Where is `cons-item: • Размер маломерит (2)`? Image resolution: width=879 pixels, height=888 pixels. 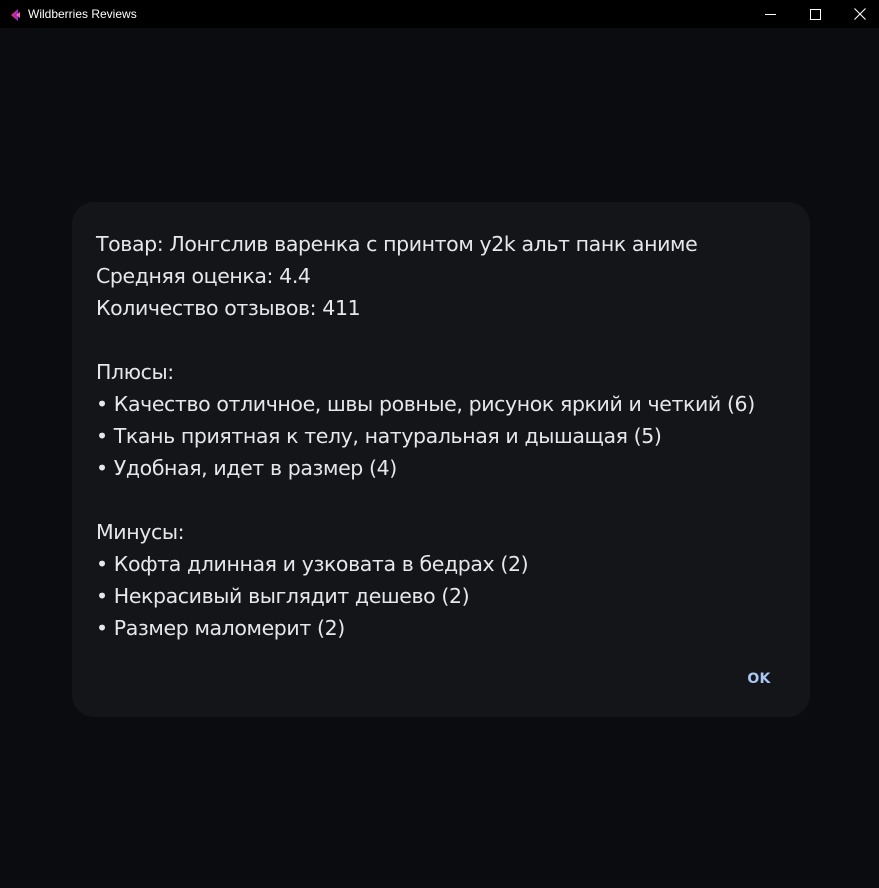 cons-item: • Размер маломерит (2) is located at coordinates (220, 628).